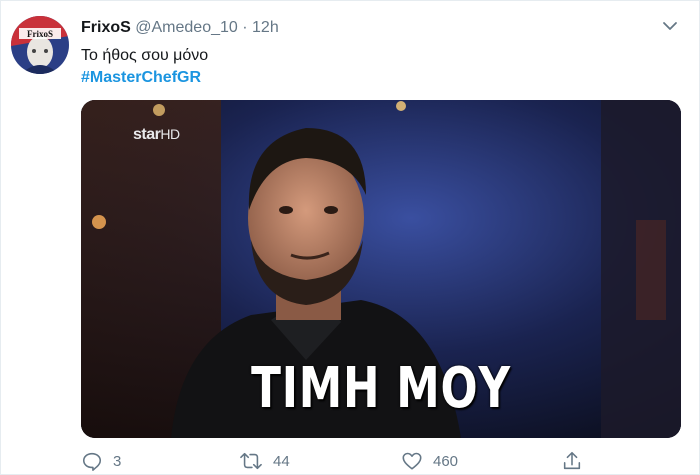 Image resolution: width=700 pixels, height=475 pixels. What do you see at coordinates (264, 461) in the screenshot?
I see `retweet-button: 44` at bounding box center [264, 461].